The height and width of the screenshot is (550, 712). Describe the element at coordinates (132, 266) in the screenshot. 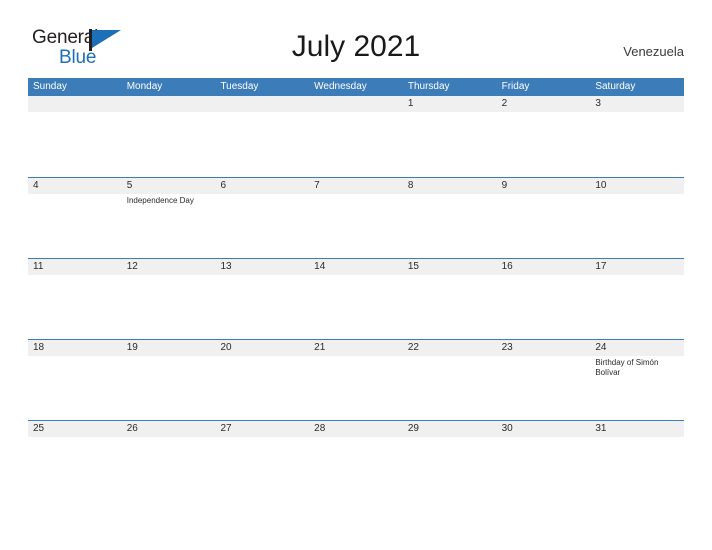

I see `day-number: 12` at that location.